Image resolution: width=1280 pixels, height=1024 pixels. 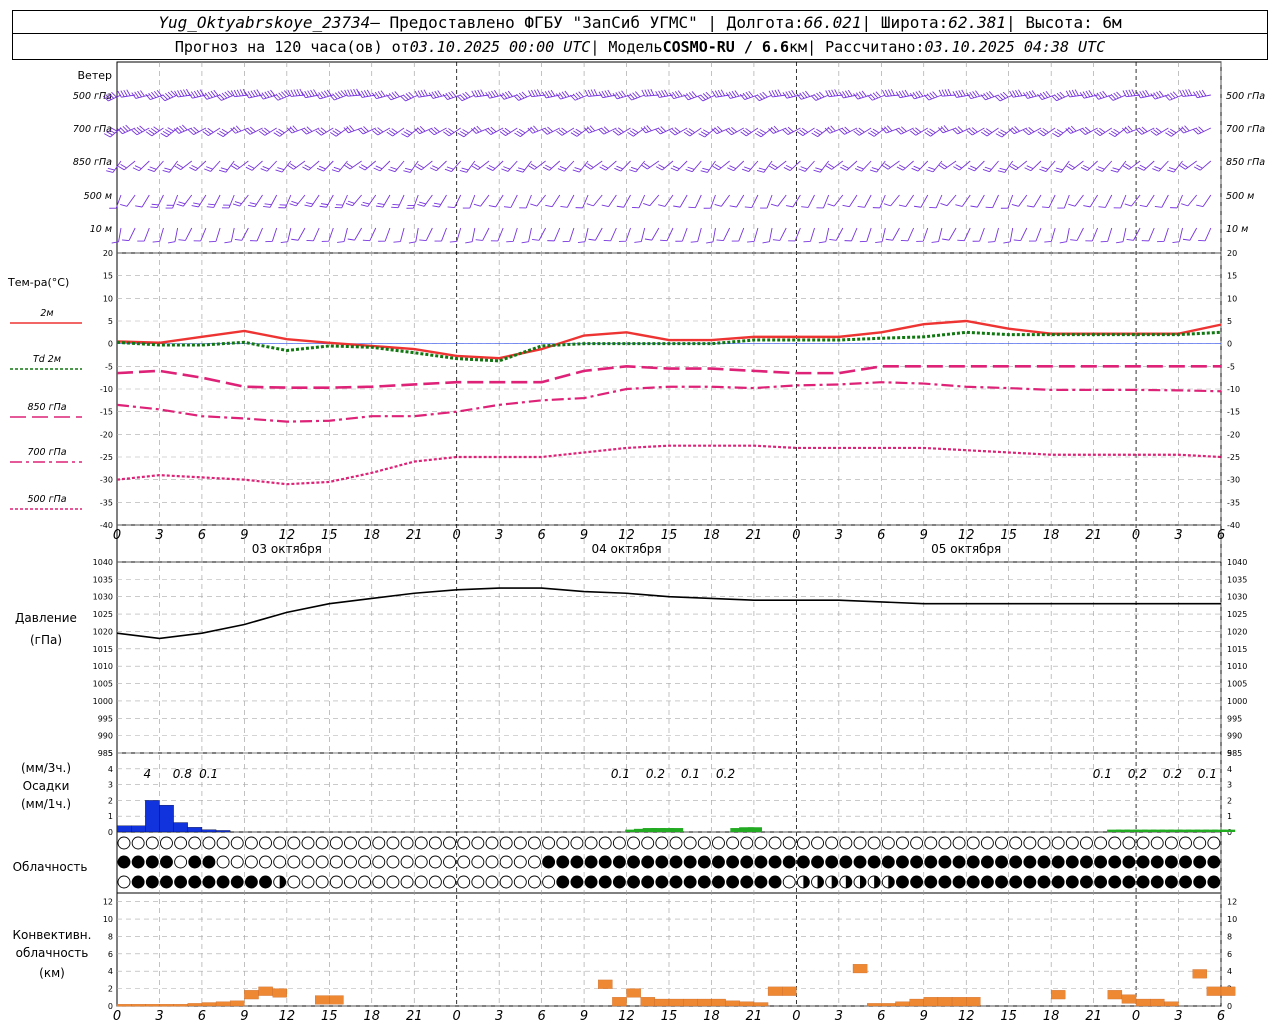 What do you see at coordinates (110, 800) in the screenshot?
I see `y-tick-label: 2` at bounding box center [110, 800].